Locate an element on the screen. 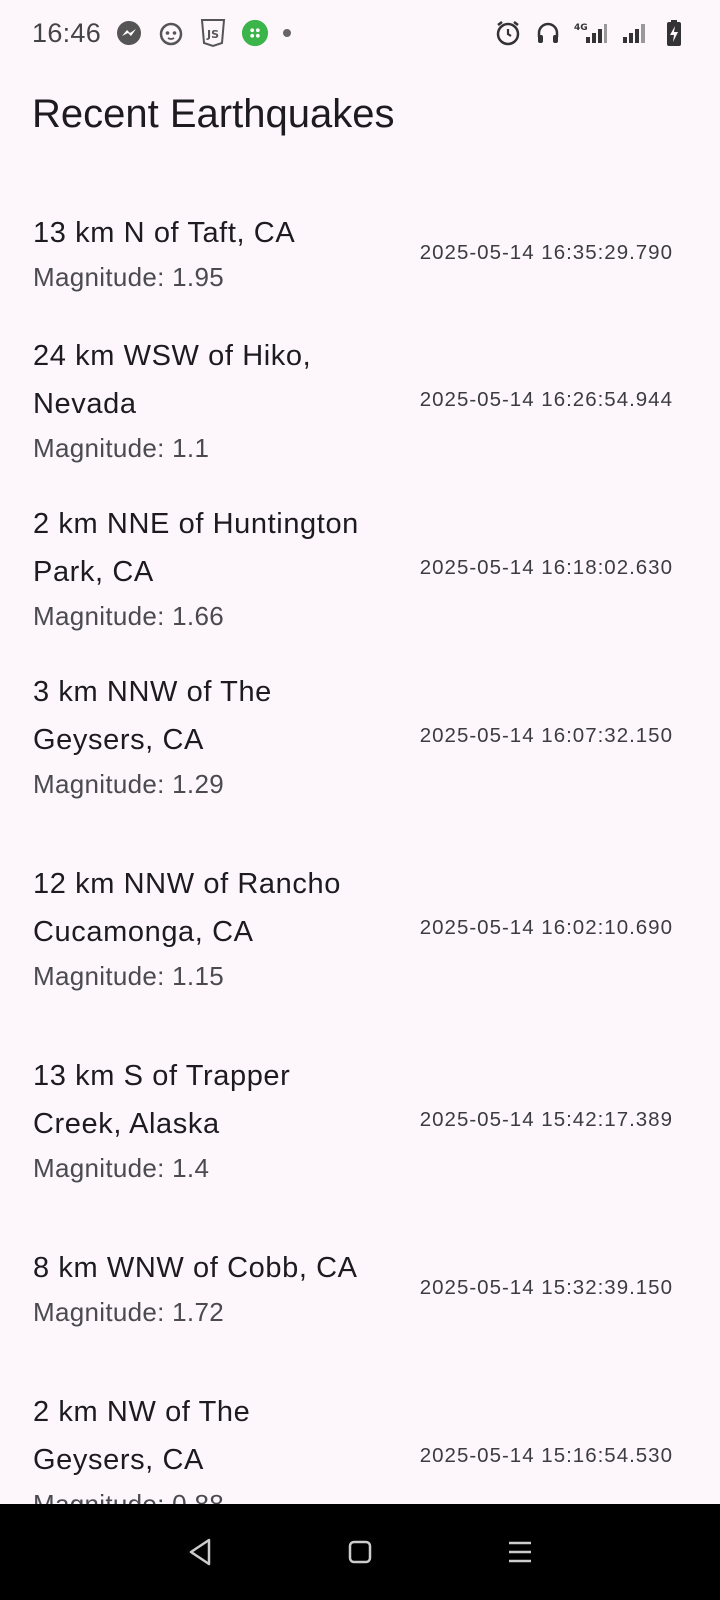 This screenshot has height=1600, width=720. back-button is located at coordinates (200, 1552).